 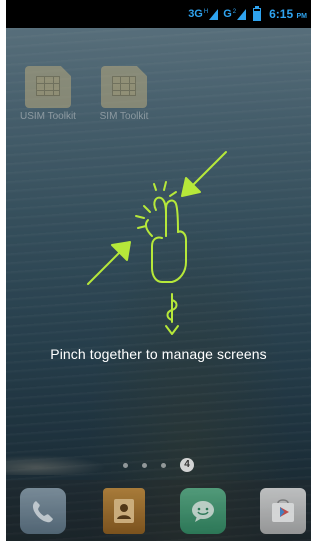 What do you see at coordinates (187, 465) in the screenshot?
I see `current-page-indicator: 4` at bounding box center [187, 465].